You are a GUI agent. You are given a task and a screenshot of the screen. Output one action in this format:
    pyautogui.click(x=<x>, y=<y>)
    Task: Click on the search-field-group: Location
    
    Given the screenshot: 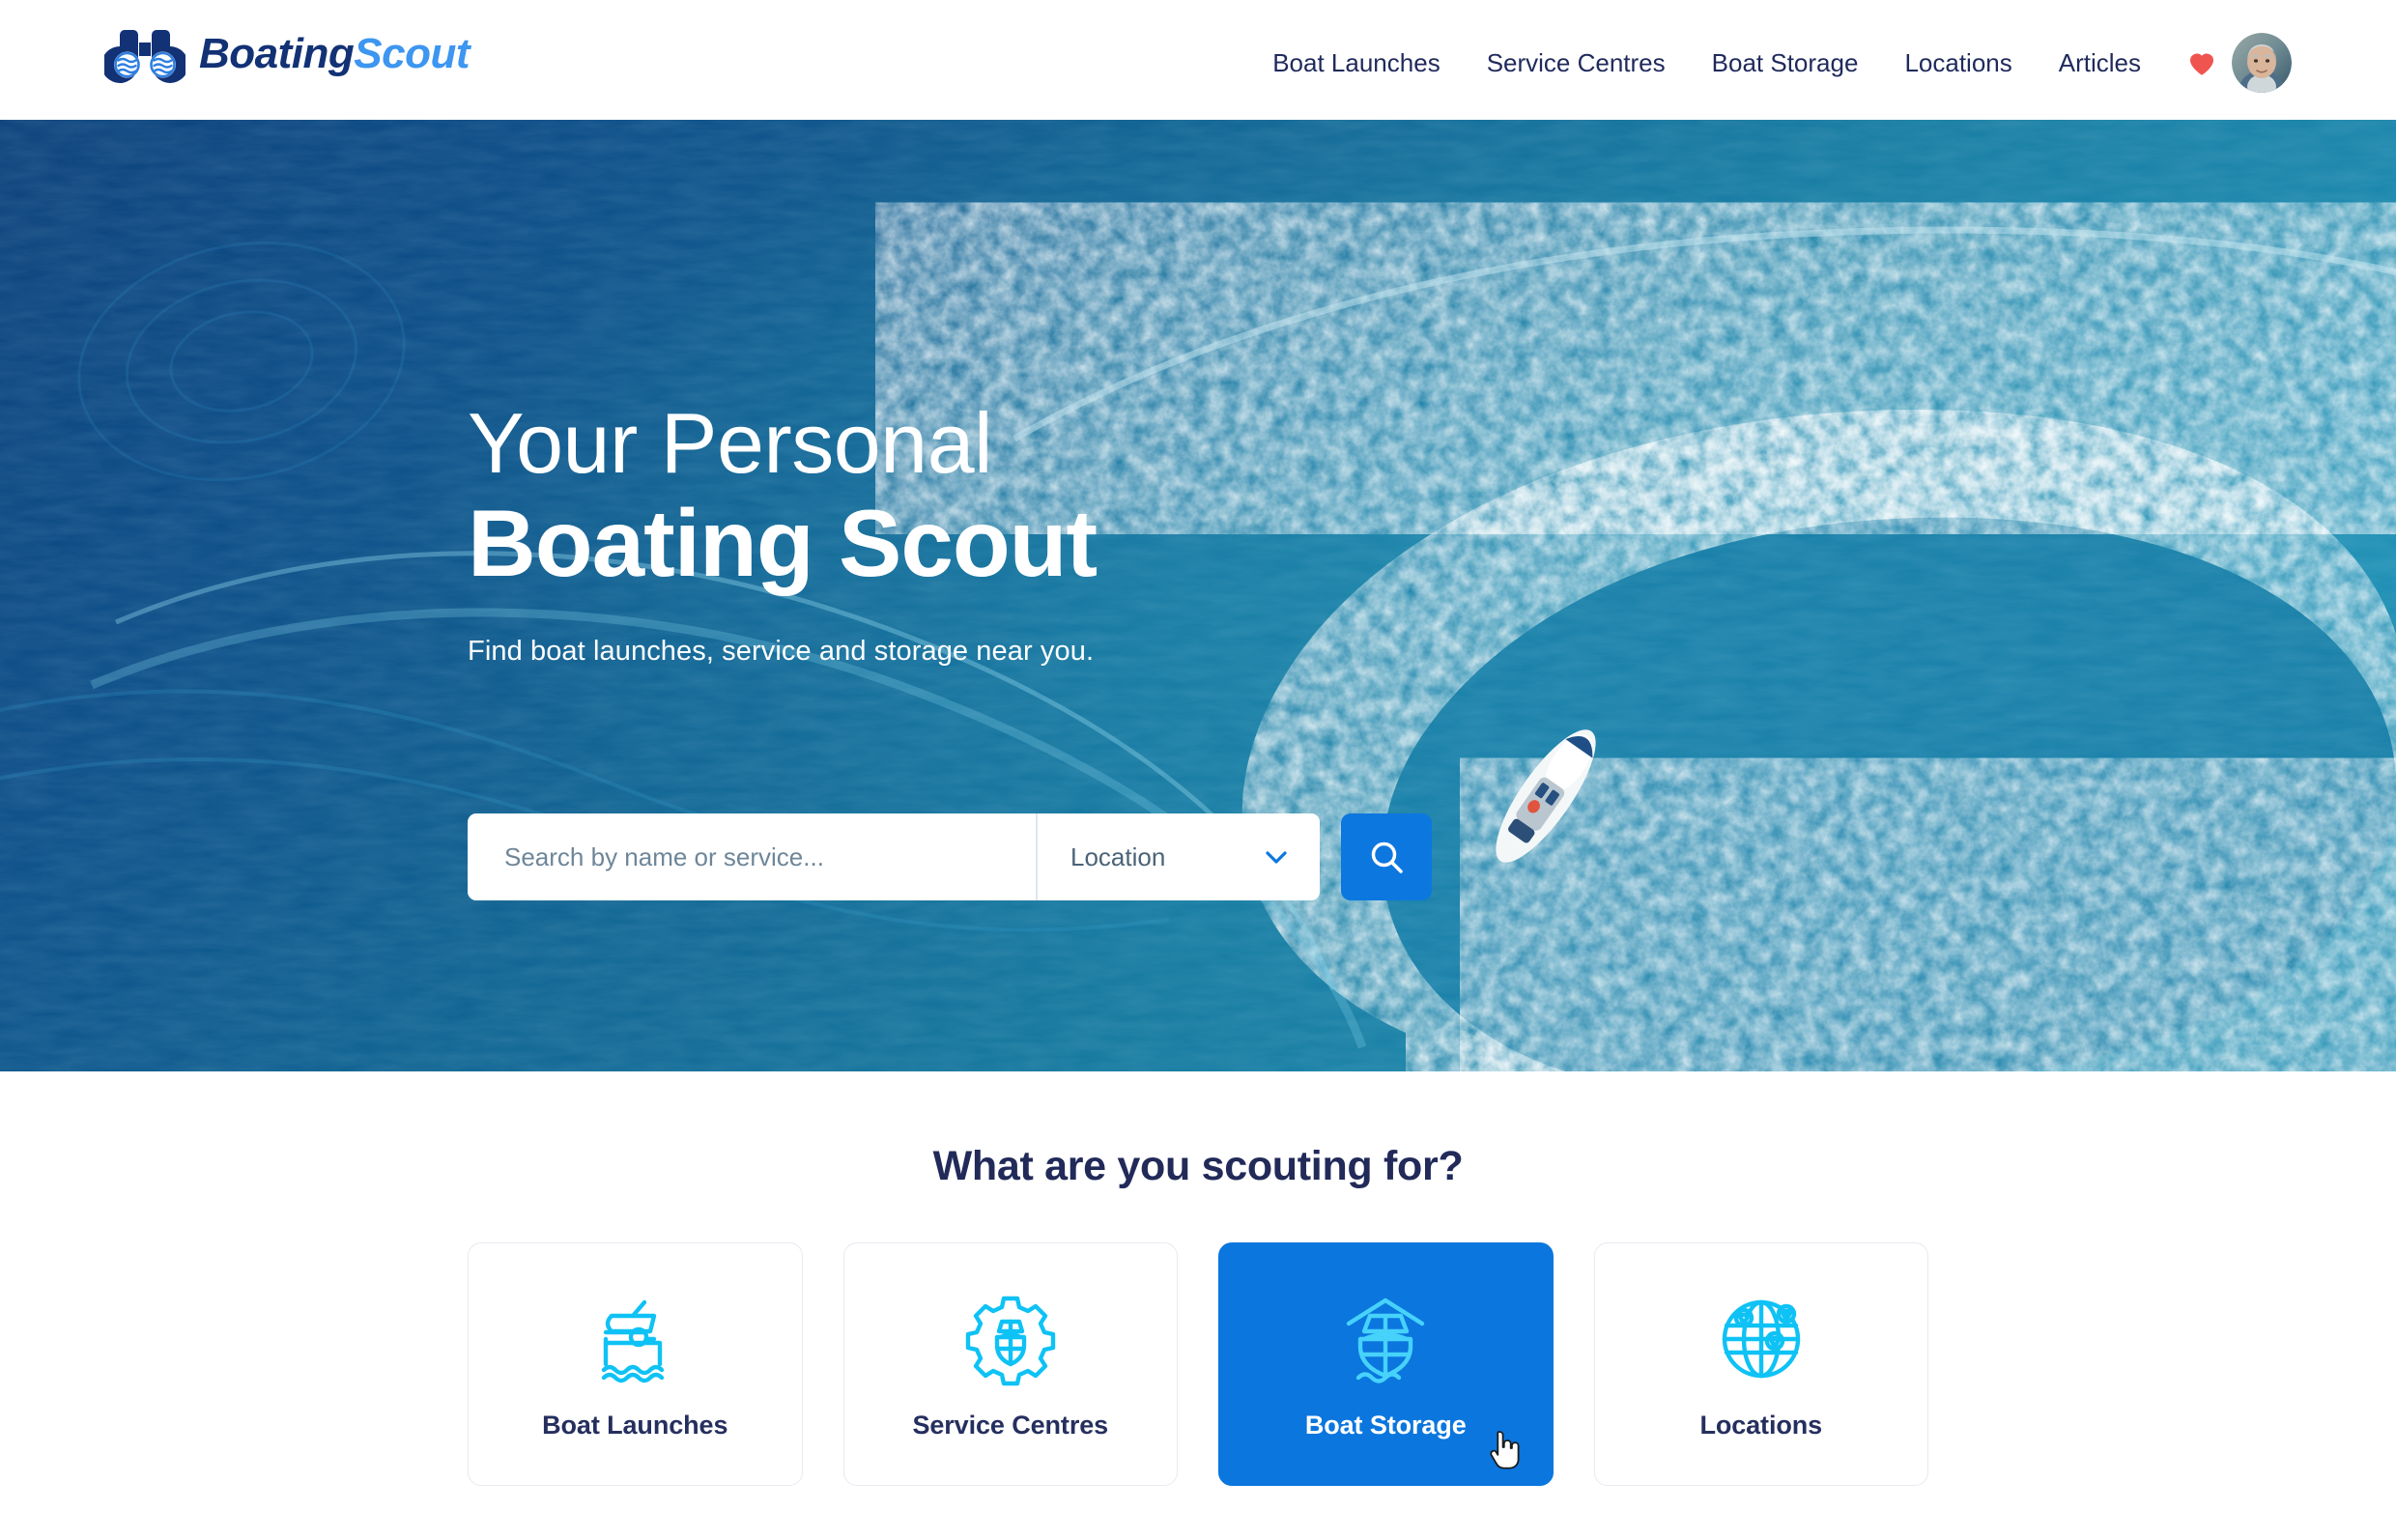 What is the action you would take?
    pyautogui.click(x=894, y=856)
    